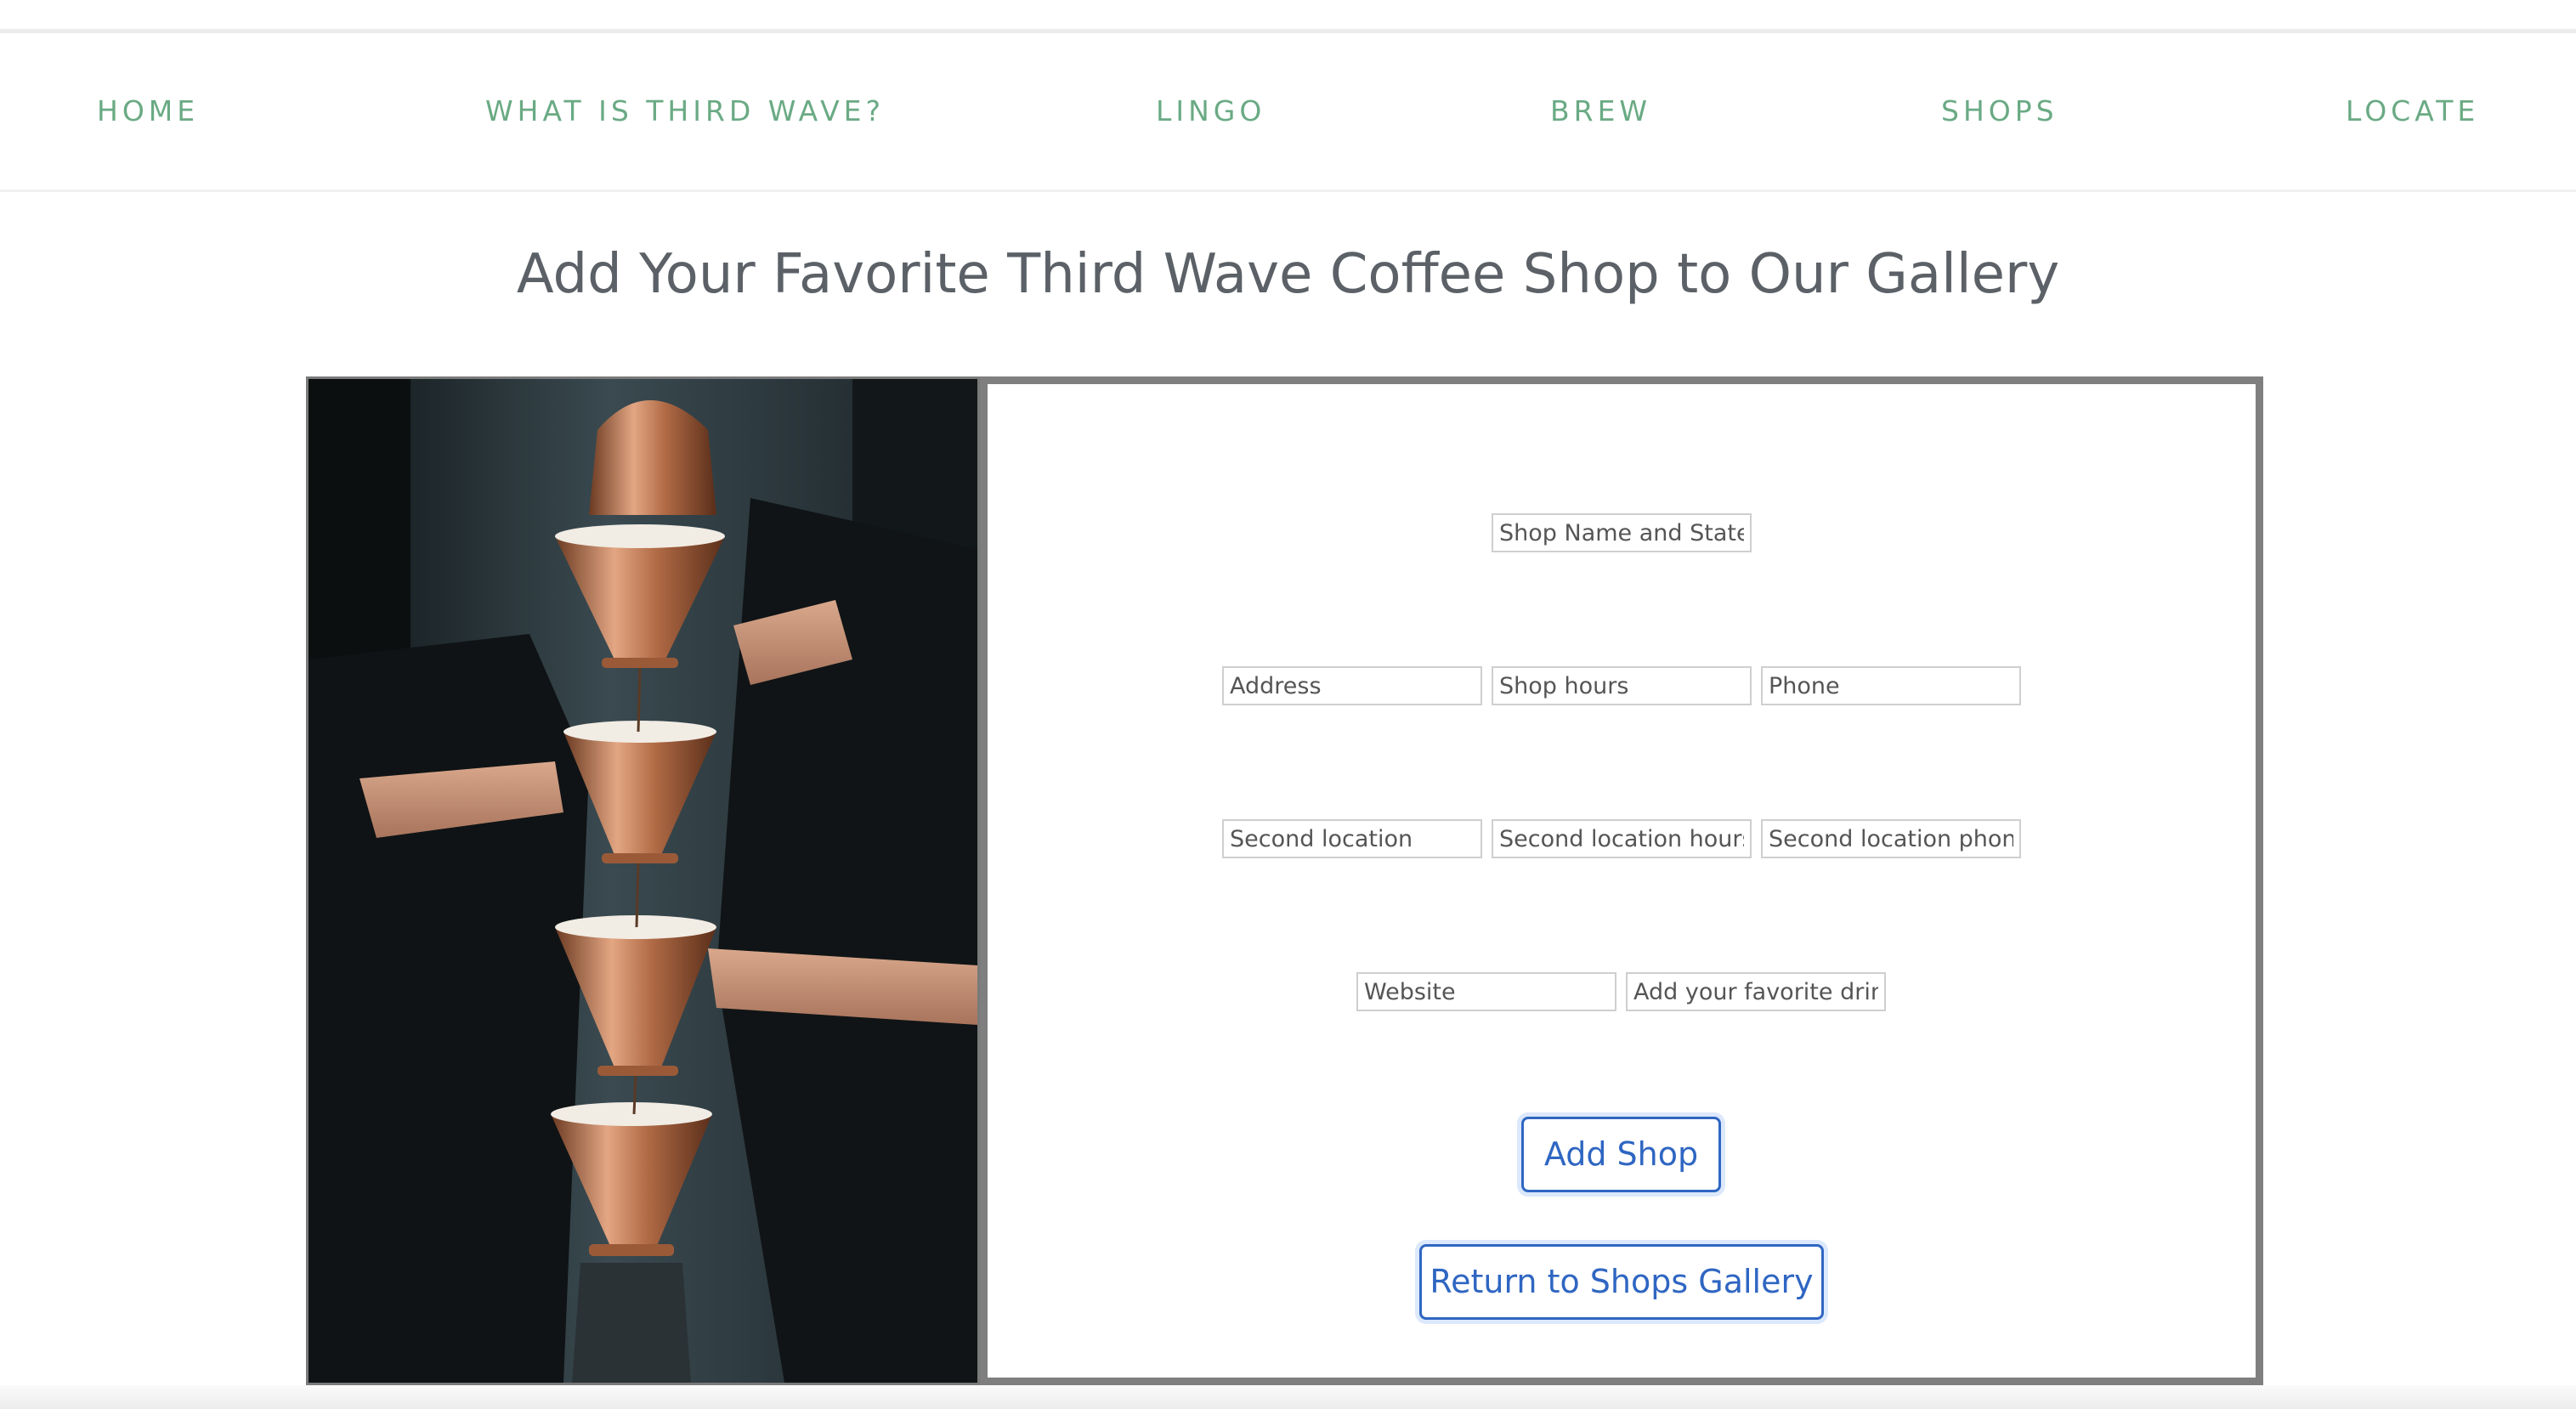 Image resolution: width=2576 pixels, height=1409 pixels. What do you see at coordinates (1891, 685) in the screenshot?
I see `phone-input` at bounding box center [1891, 685].